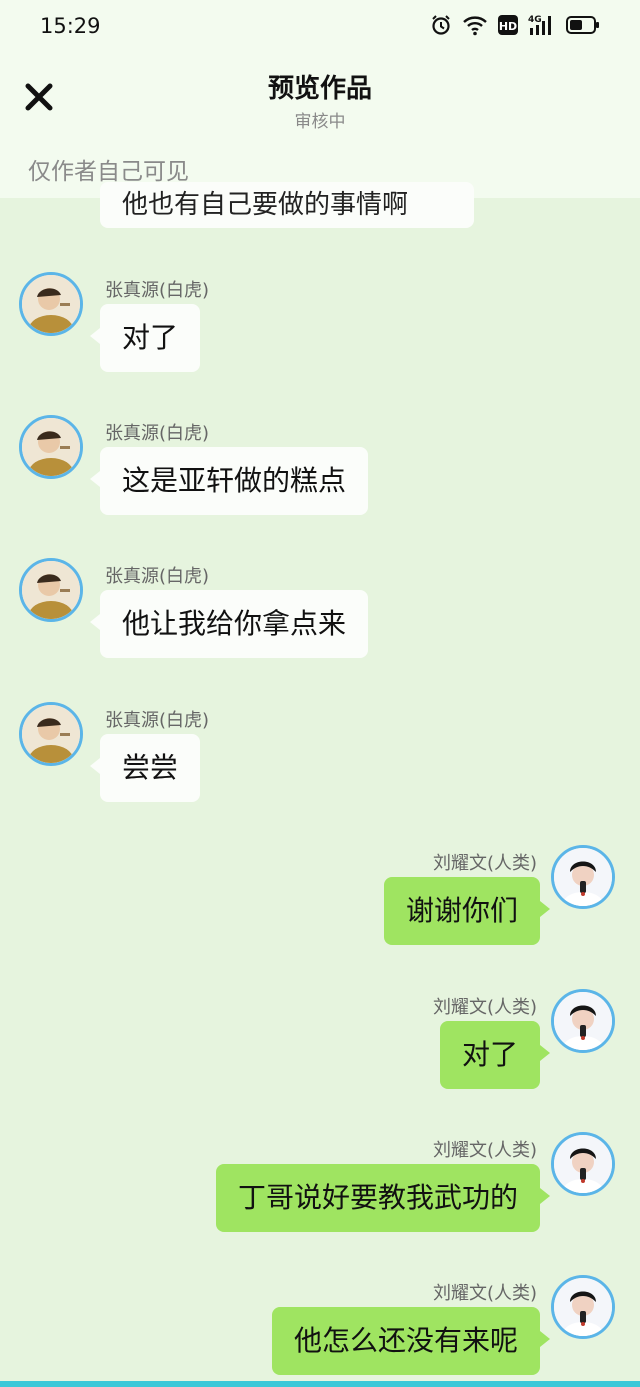  I want to click on page-title: 预览作品, so click(319, 89).